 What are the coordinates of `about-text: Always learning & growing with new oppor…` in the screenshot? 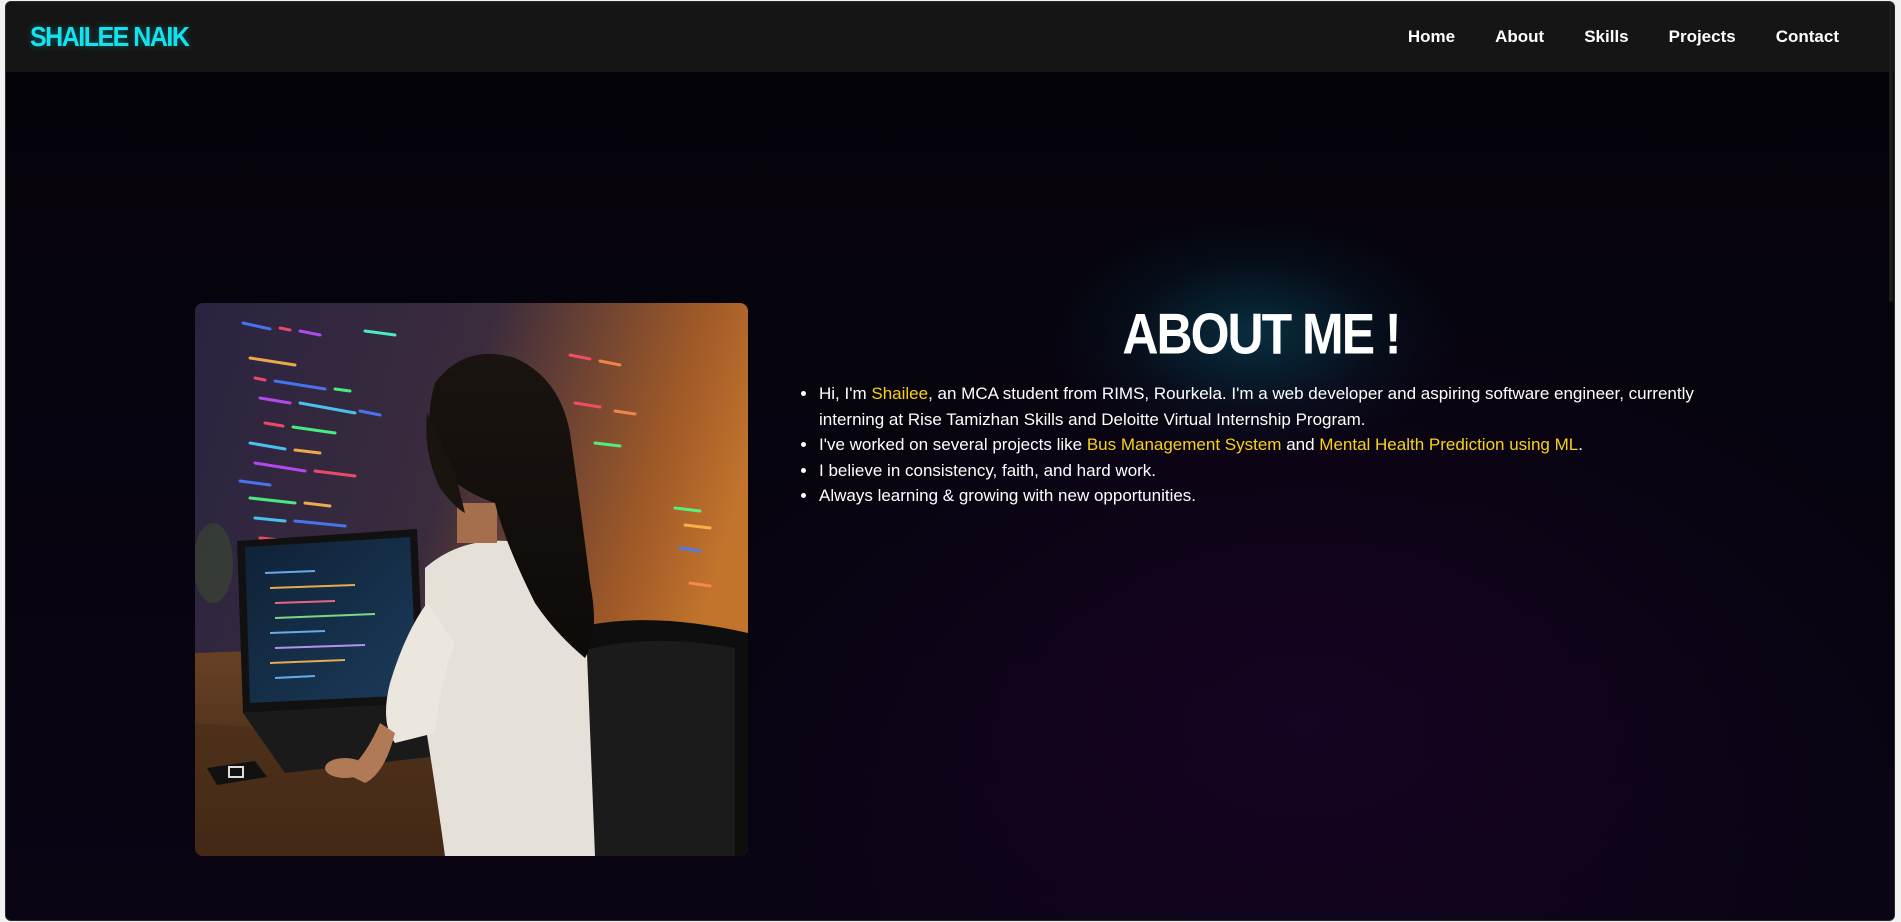 It's located at (1008, 495).